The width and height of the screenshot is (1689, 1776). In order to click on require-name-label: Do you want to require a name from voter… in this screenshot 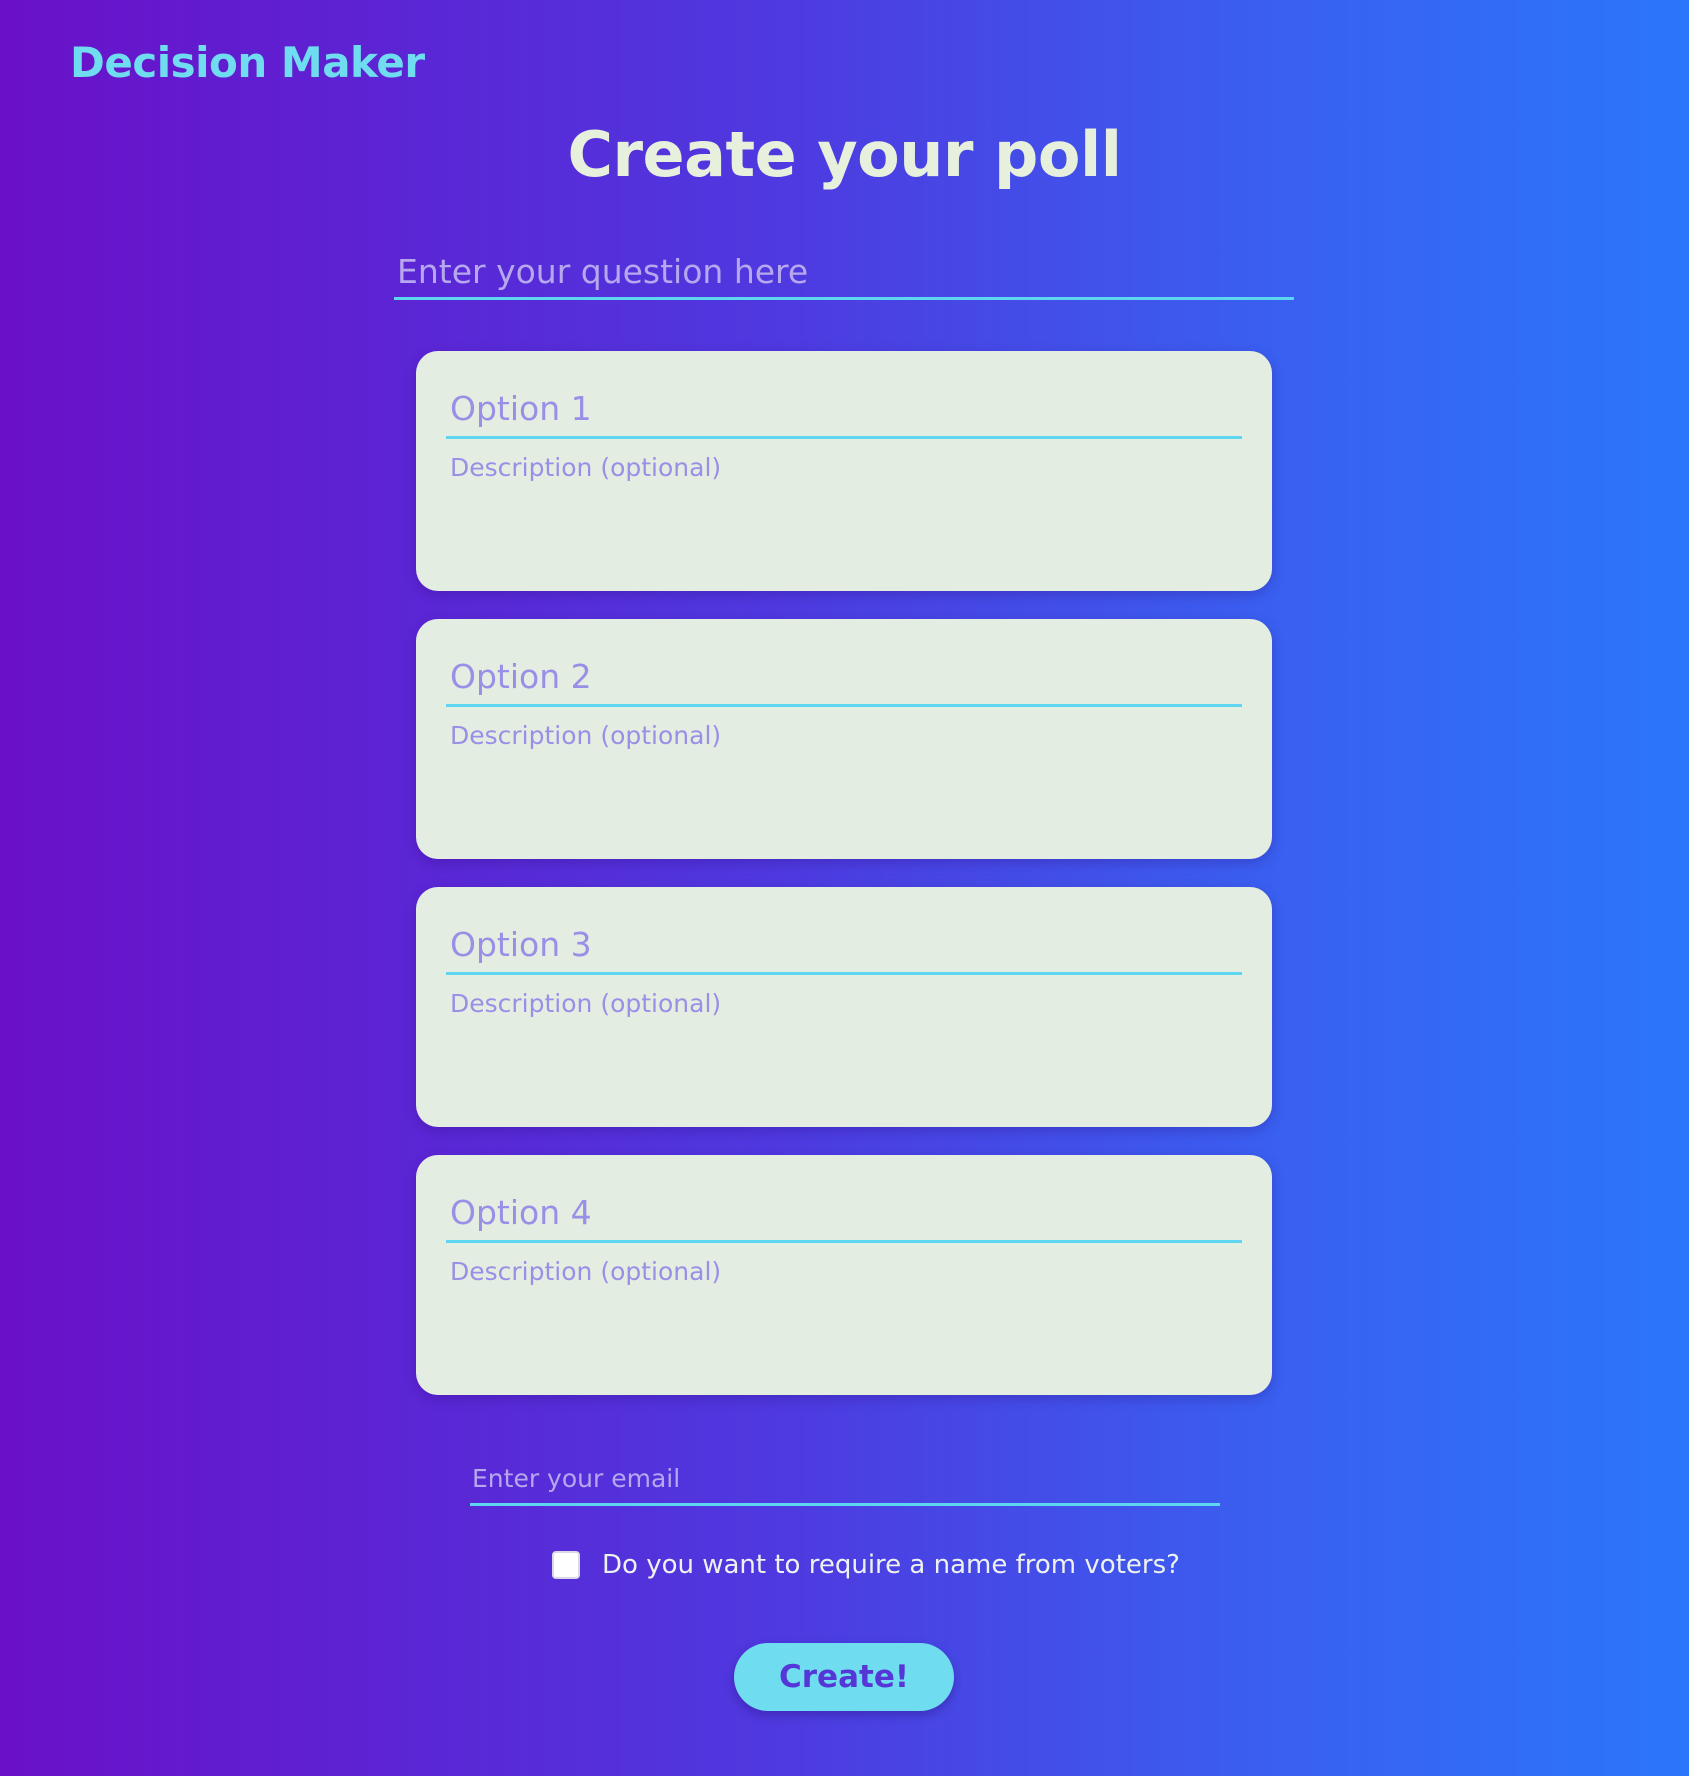, I will do `click(891, 1565)`.